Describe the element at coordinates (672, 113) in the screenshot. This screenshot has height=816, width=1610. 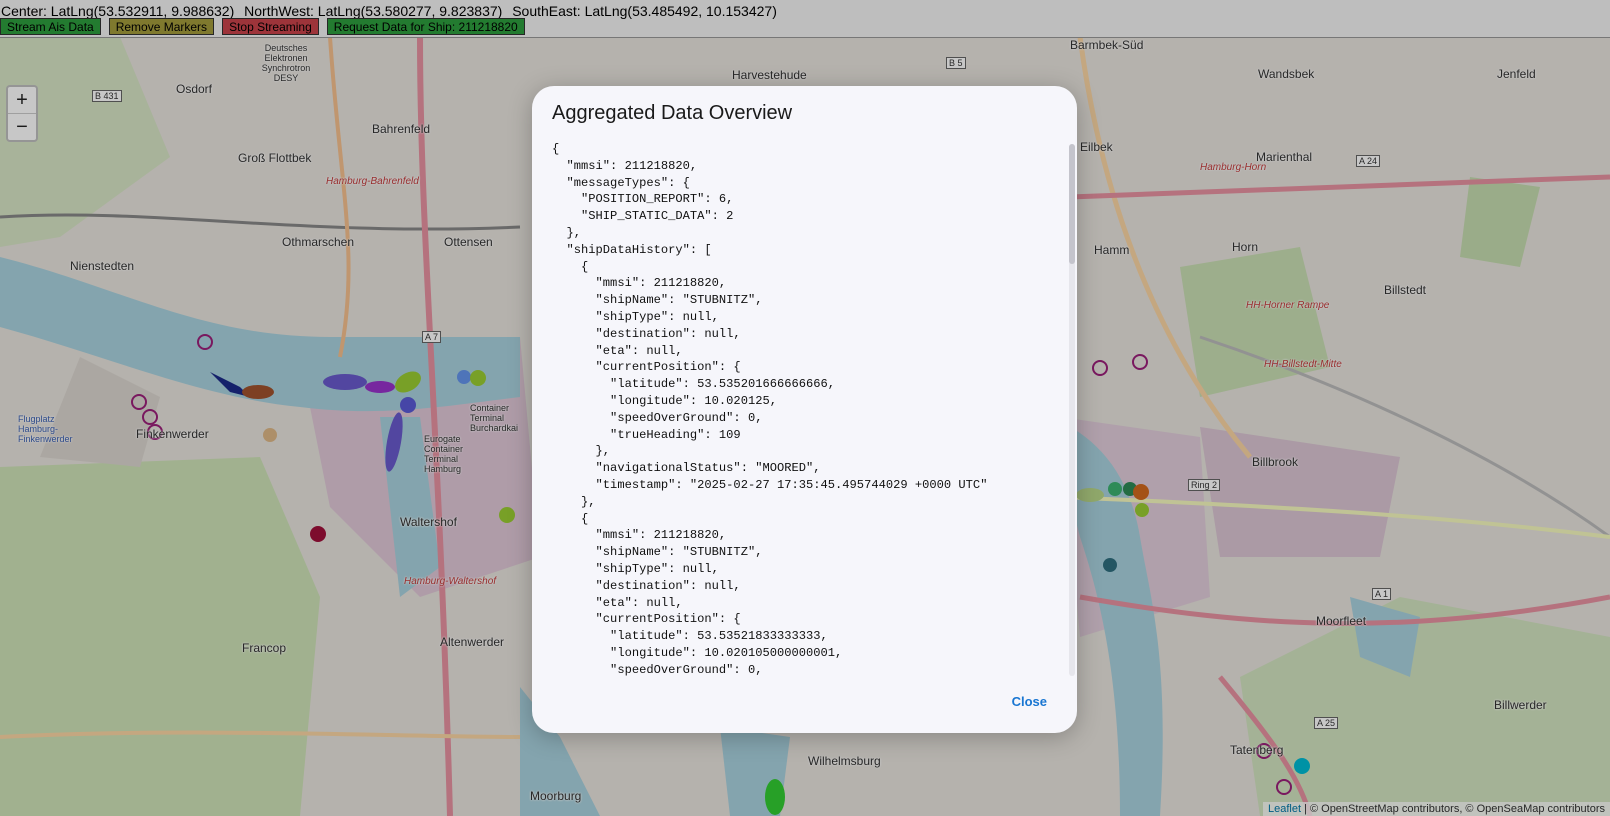
I see `dialog-title: Aggregated Data Overview` at that location.